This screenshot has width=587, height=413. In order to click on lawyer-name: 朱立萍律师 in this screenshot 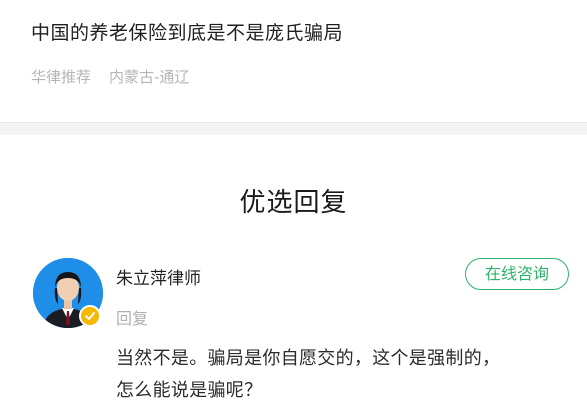, I will do `click(158, 276)`.